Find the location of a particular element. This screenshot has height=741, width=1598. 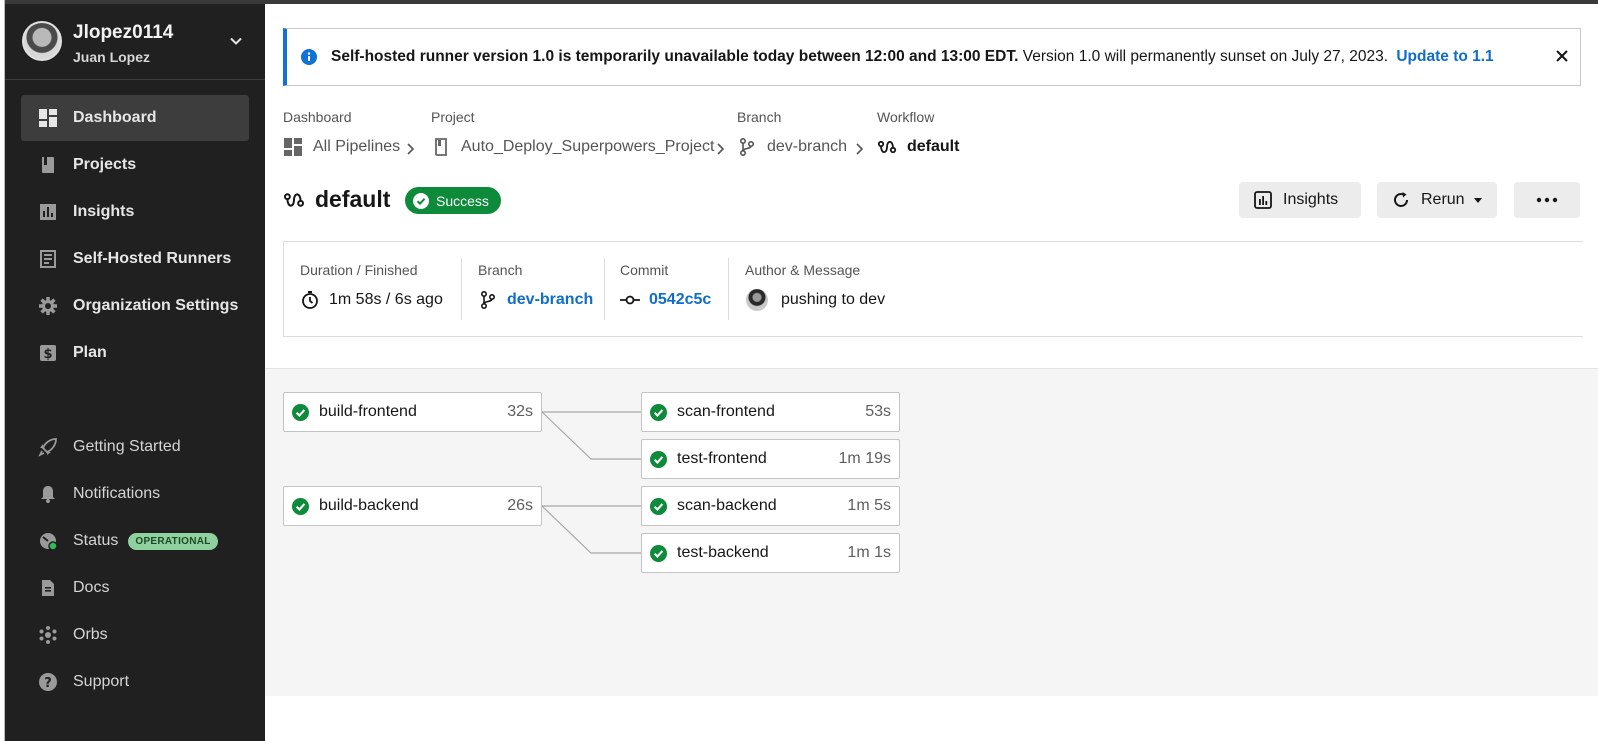

breadcrumb-value: Auto_Deploy_Superpowers_Project is located at coordinates (588, 146).